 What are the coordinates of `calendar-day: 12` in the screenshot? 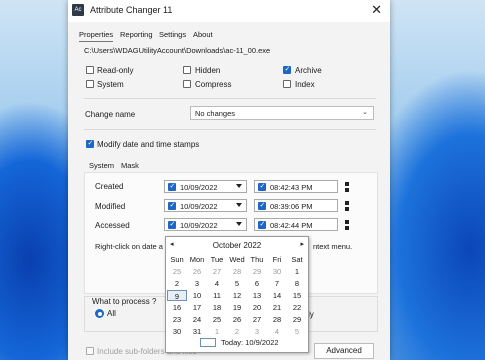 It's located at (237, 295).